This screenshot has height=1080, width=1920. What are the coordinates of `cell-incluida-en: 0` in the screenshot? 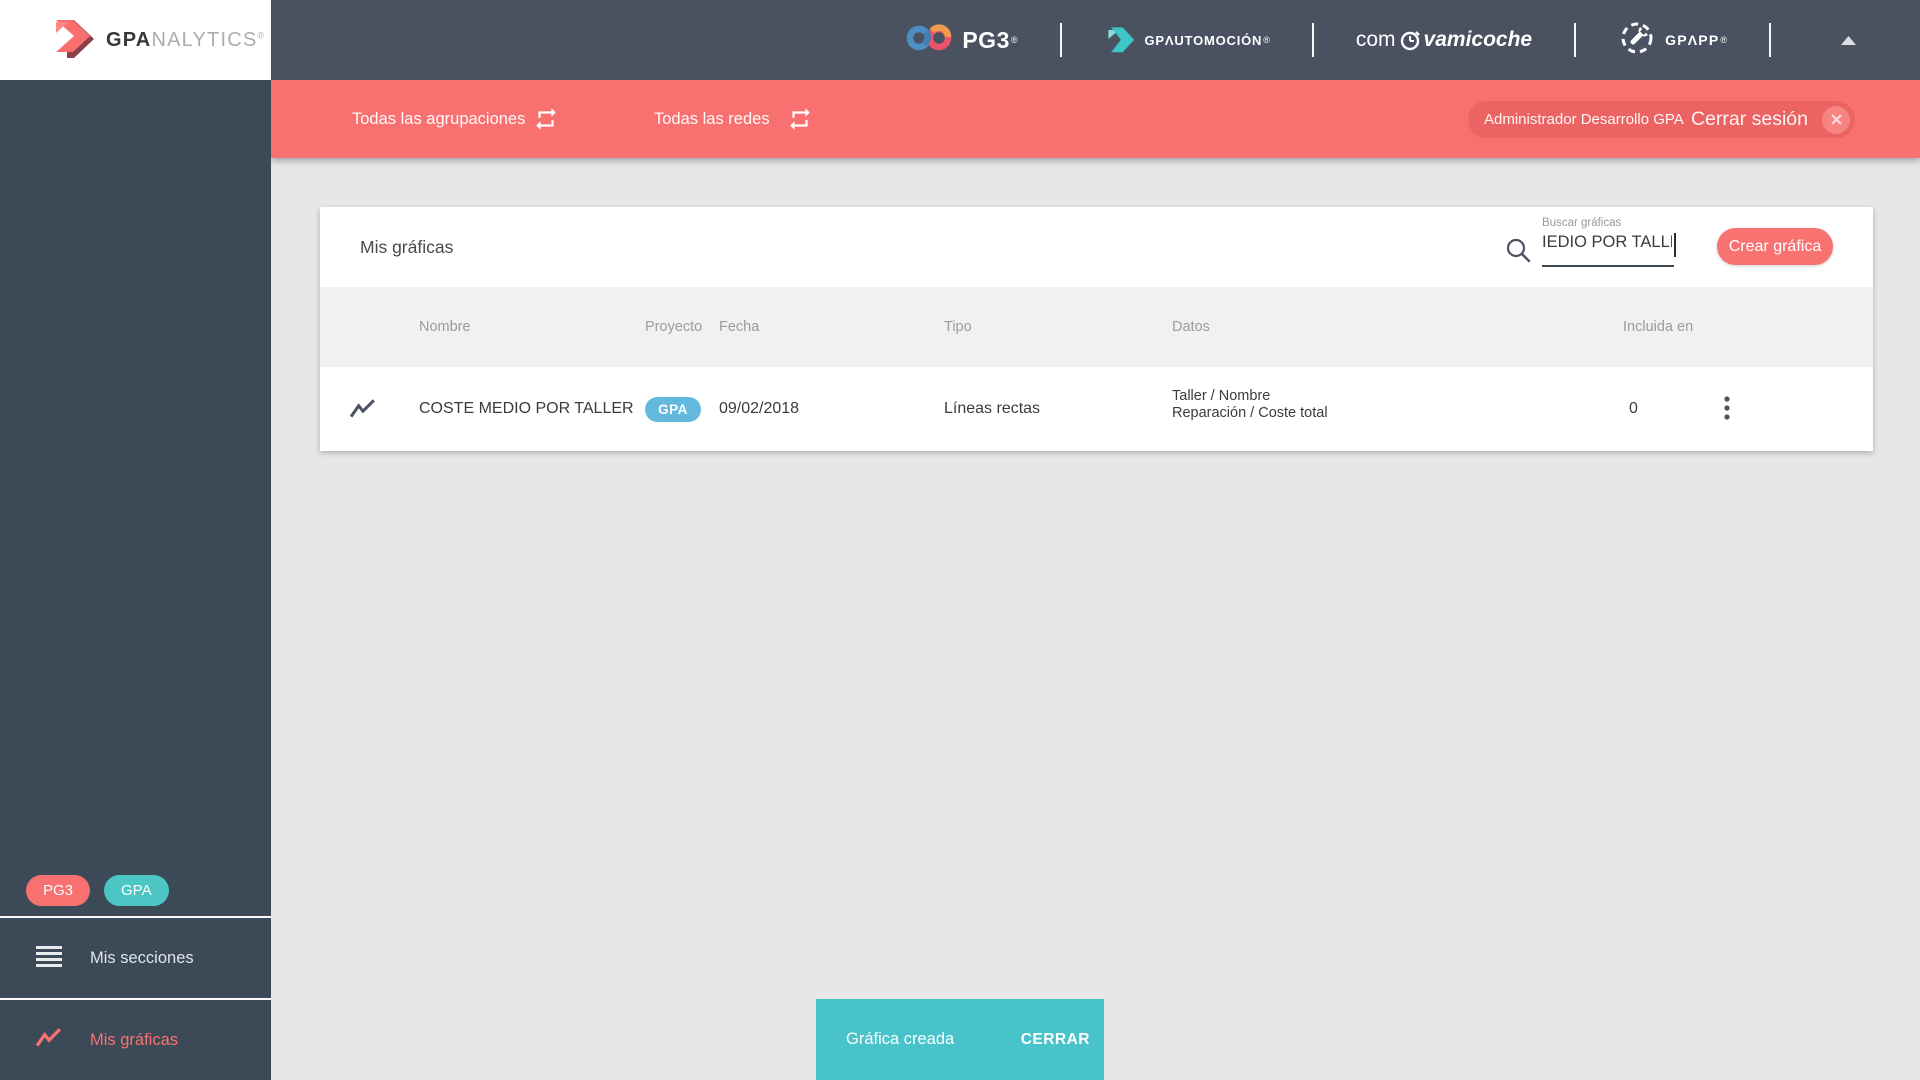 It's located at (1633, 408).